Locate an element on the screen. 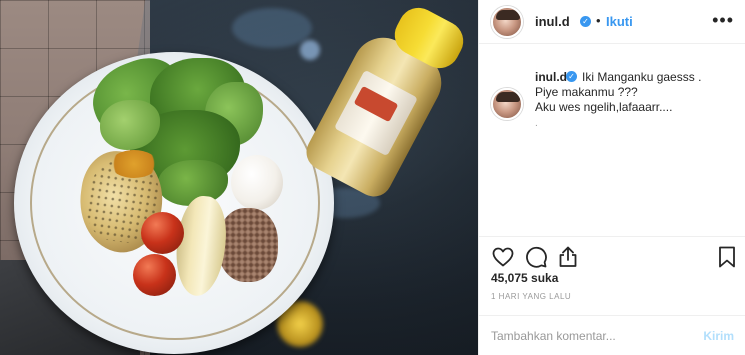  comment-section: Kirim is located at coordinates (612, 335).